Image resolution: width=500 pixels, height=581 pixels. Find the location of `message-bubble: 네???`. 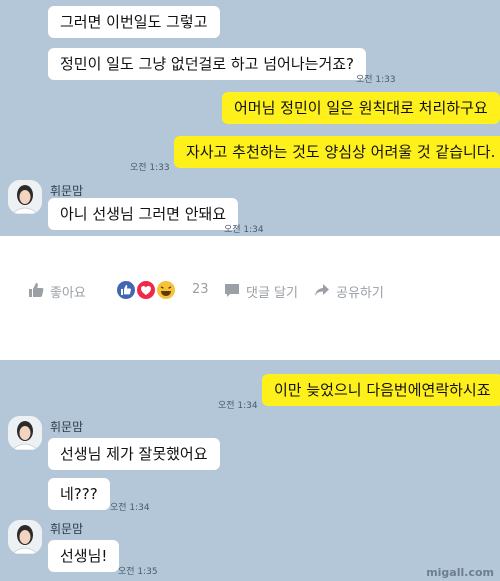

message-bubble: 네??? is located at coordinates (79, 494).